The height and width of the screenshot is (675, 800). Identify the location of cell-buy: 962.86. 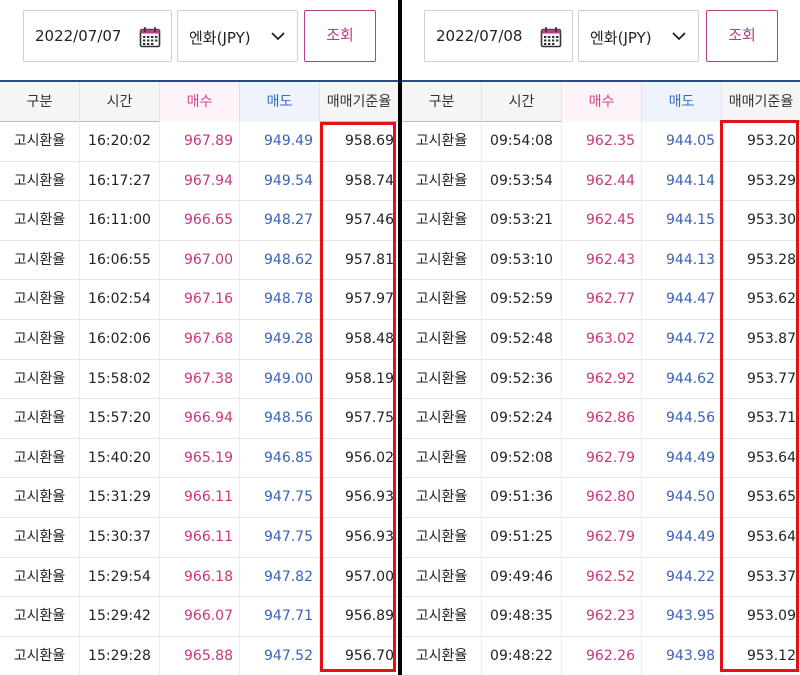
(602, 418).